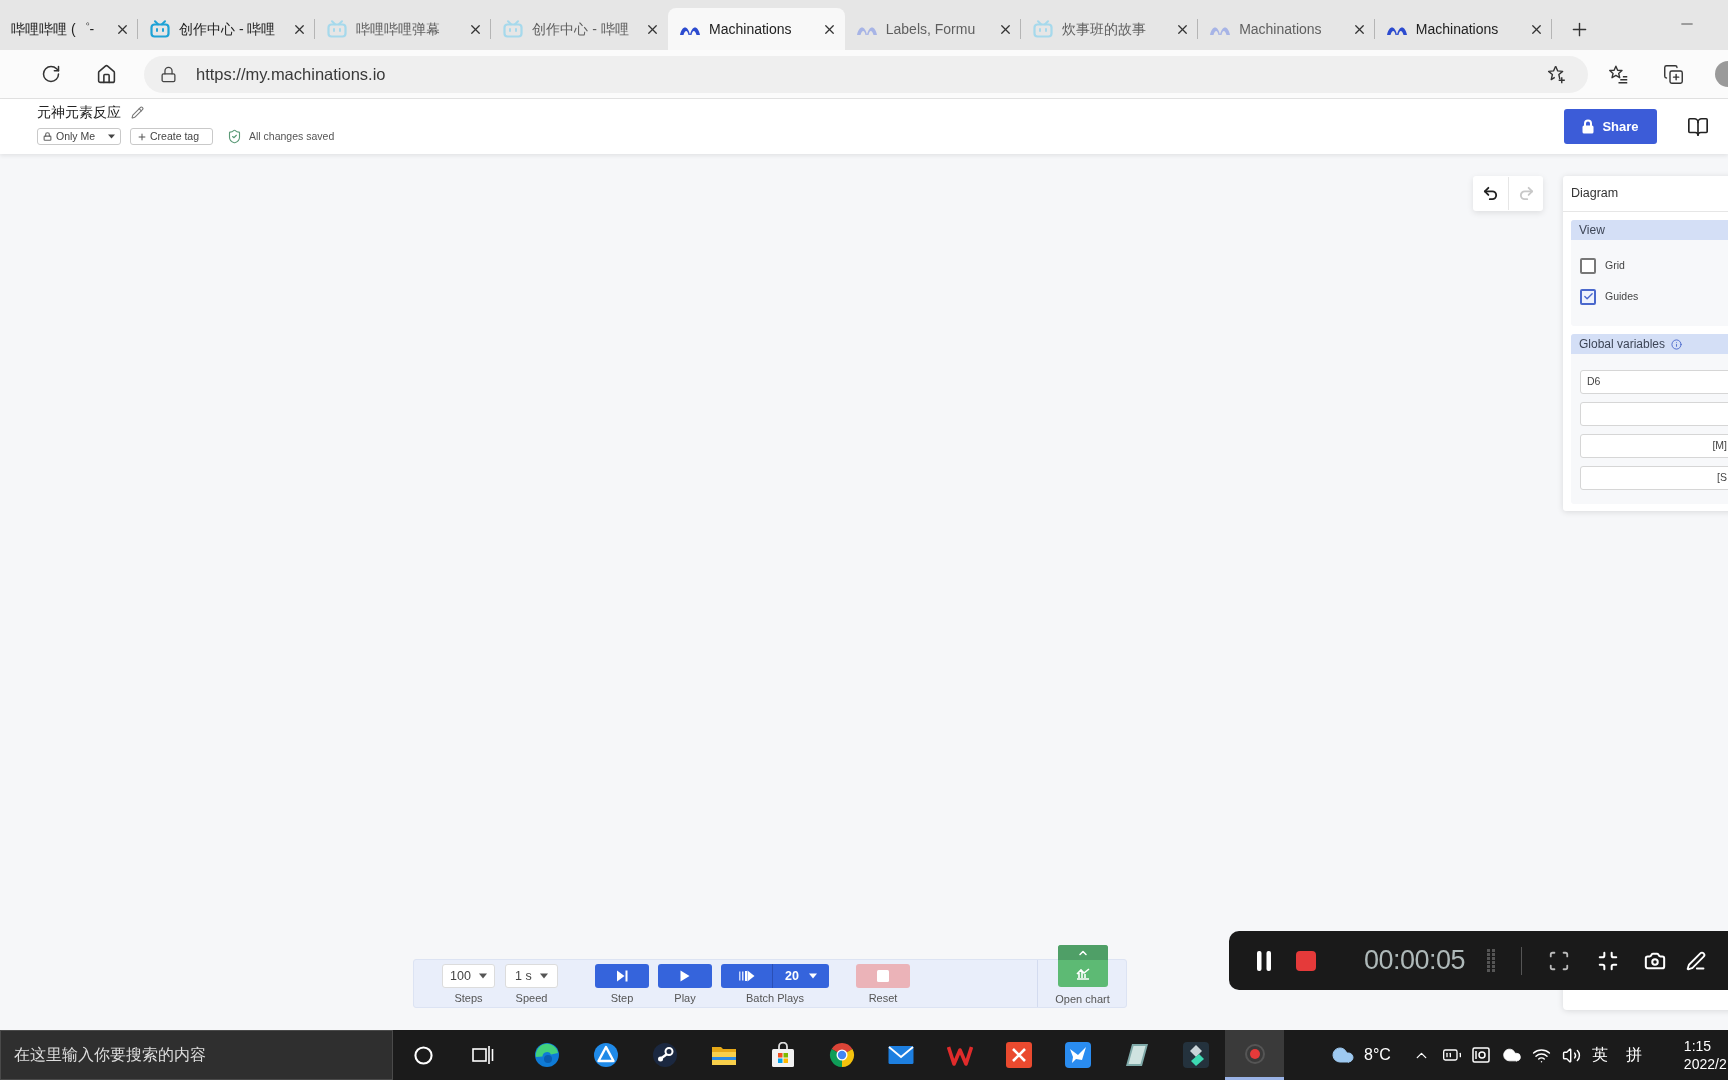 The height and width of the screenshot is (1080, 1728). What do you see at coordinates (1377, 1055) in the screenshot?
I see `weather-temperature: 8°C` at bounding box center [1377, 1055].